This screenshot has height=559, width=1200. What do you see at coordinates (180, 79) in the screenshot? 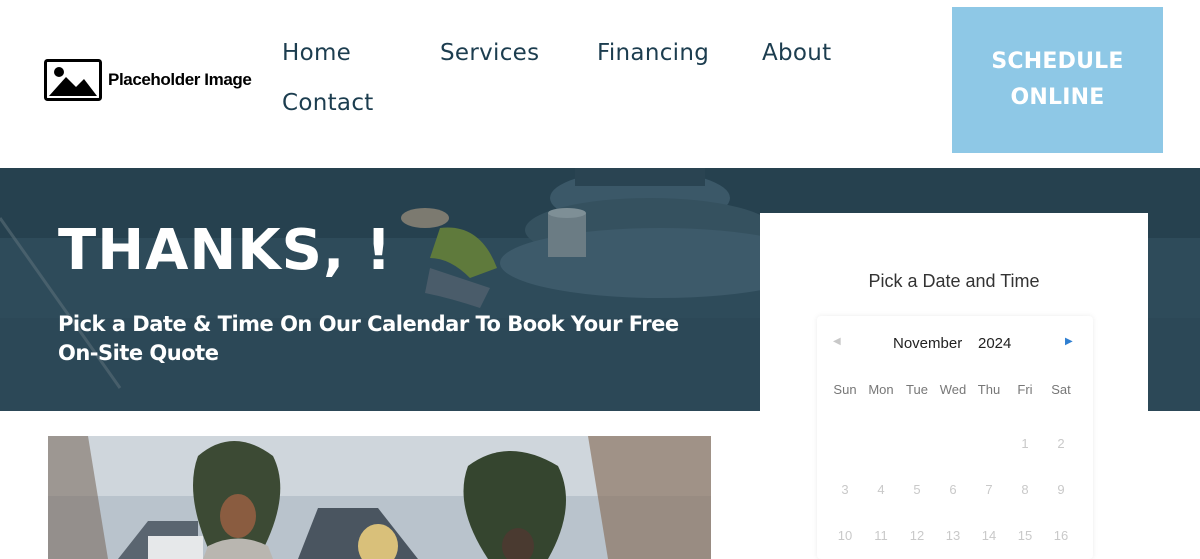
I see `logo-text: Placeholder Image` at bounding box center [180, 79].